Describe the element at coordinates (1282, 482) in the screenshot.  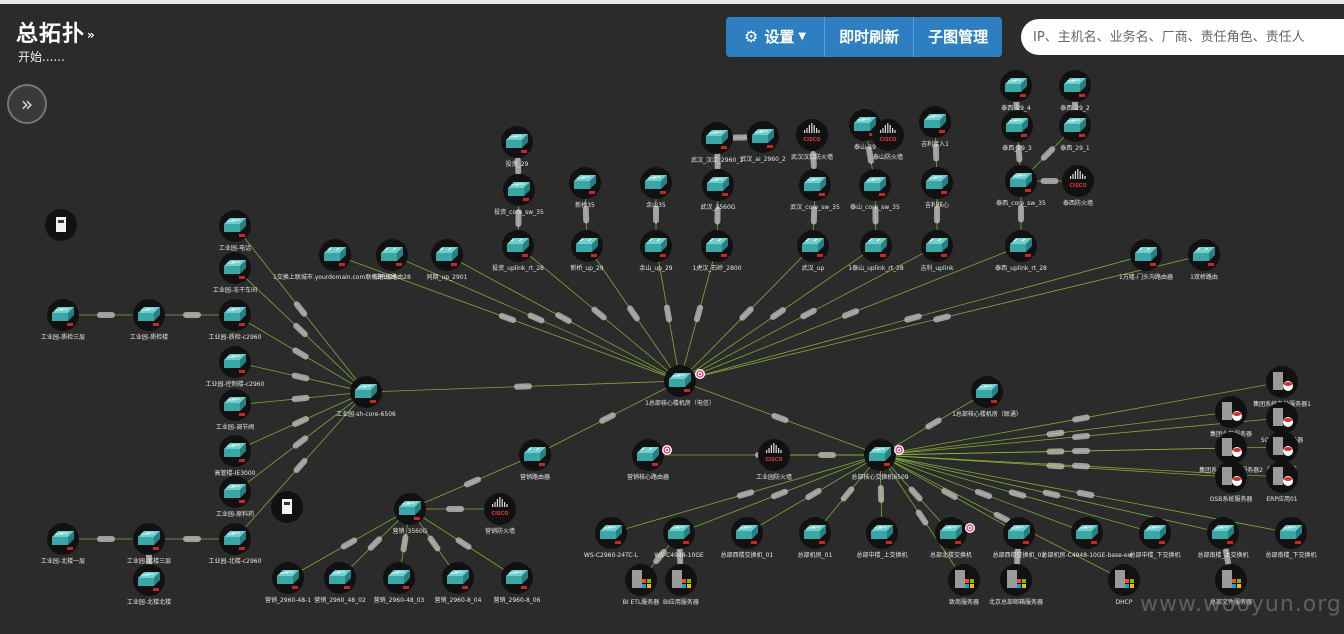
I see `topology-node: ERP应用01` at that location.